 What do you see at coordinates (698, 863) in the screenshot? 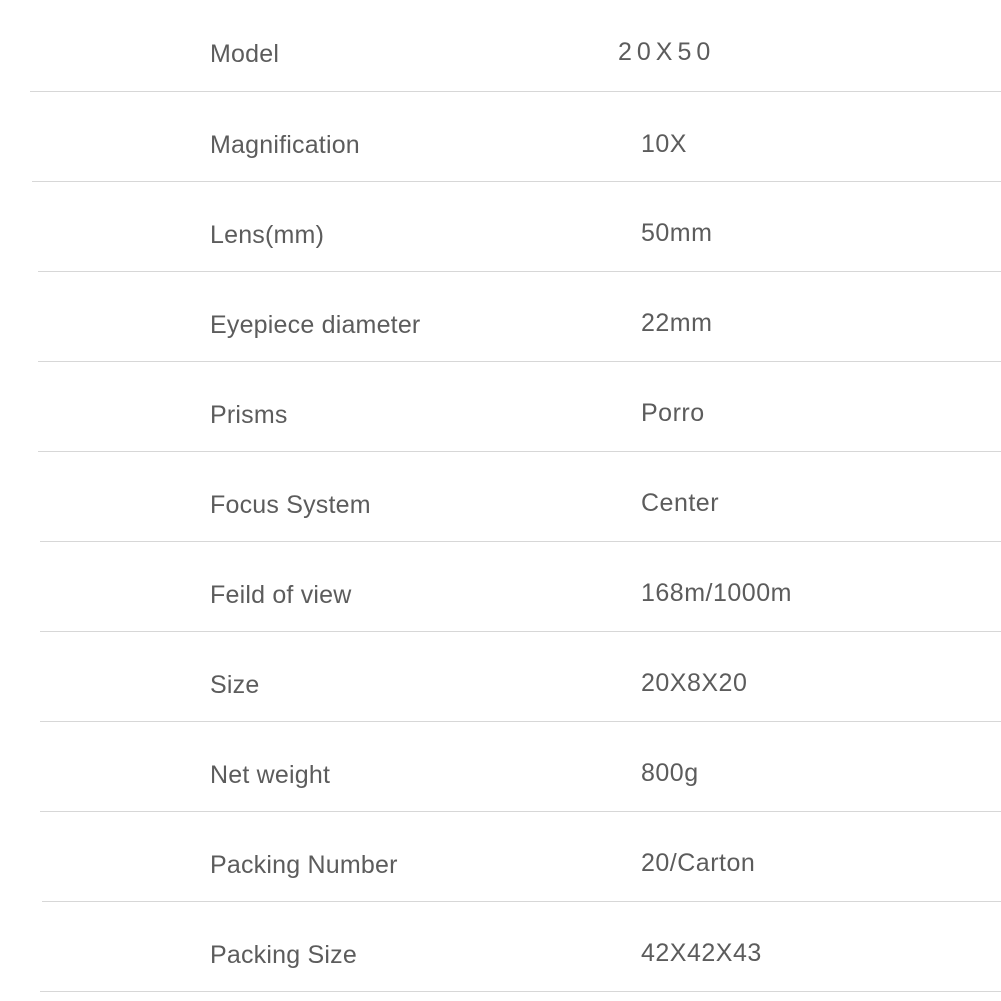
I see `spec-value: 20/Carton` at bounding box center [698, 863].